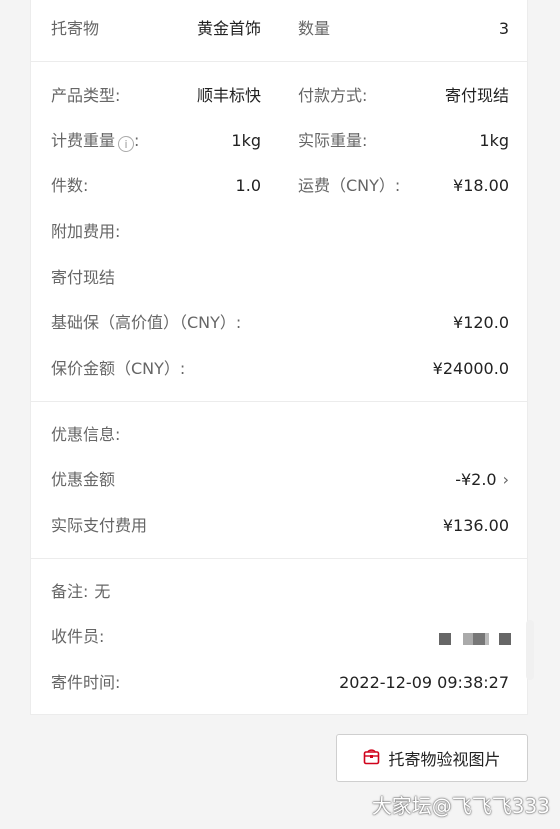 The width and height of the screenshot is (560, 829). I want to click on declared-value-amount: ¥24000.0, so click(470, 368).